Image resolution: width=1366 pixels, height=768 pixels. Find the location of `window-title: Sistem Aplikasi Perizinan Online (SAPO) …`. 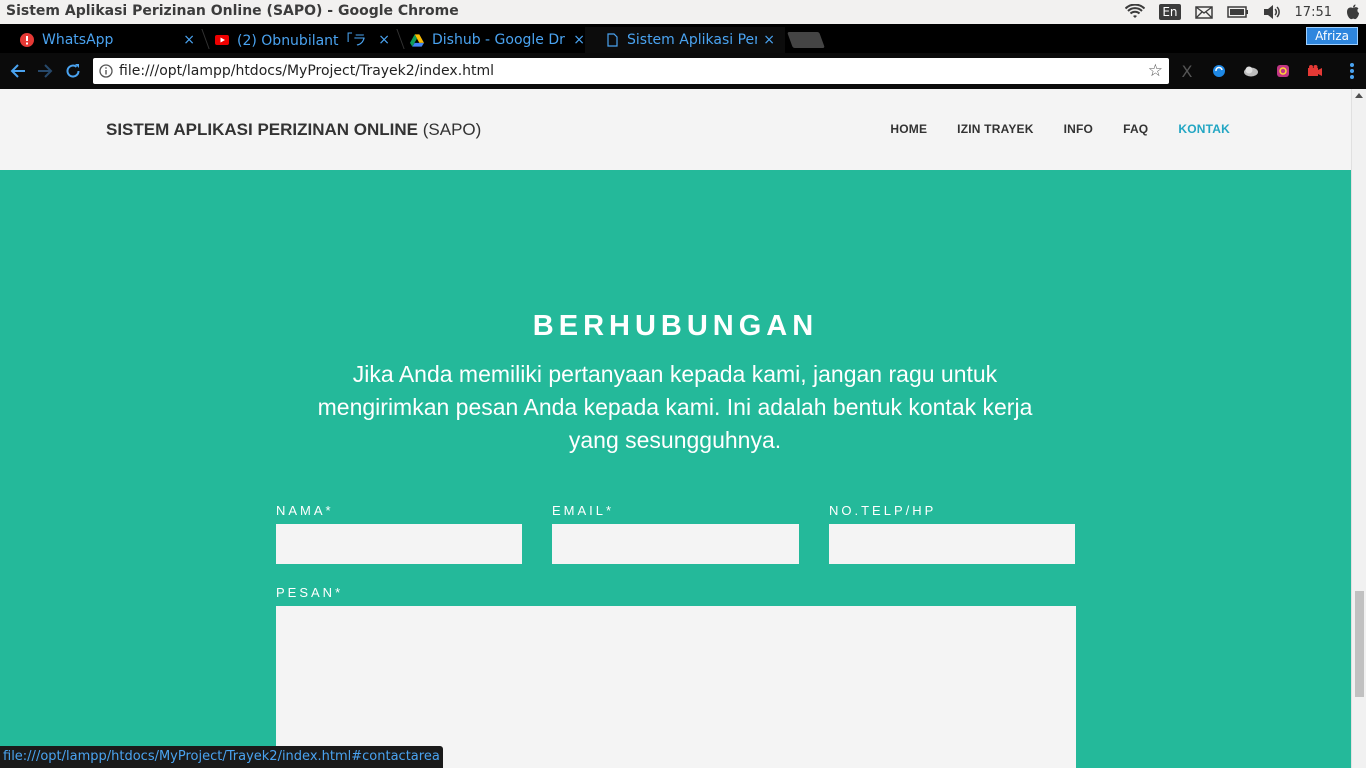

window-title: Sistem Aplikasi Perizinan Online (SAPO) … is located at coordinates (232, 11).